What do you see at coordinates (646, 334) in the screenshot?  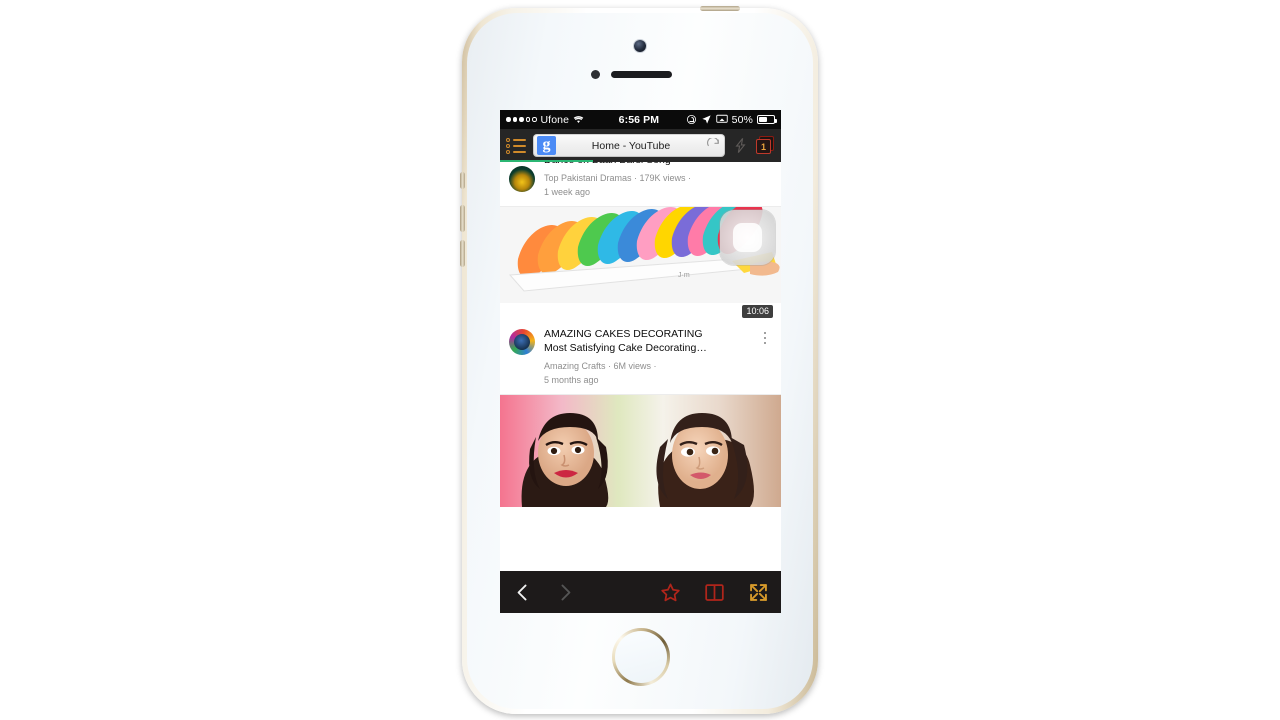 I see `video-title: AMAZING CAKES DECORATING` at bounding box center [646, 334].